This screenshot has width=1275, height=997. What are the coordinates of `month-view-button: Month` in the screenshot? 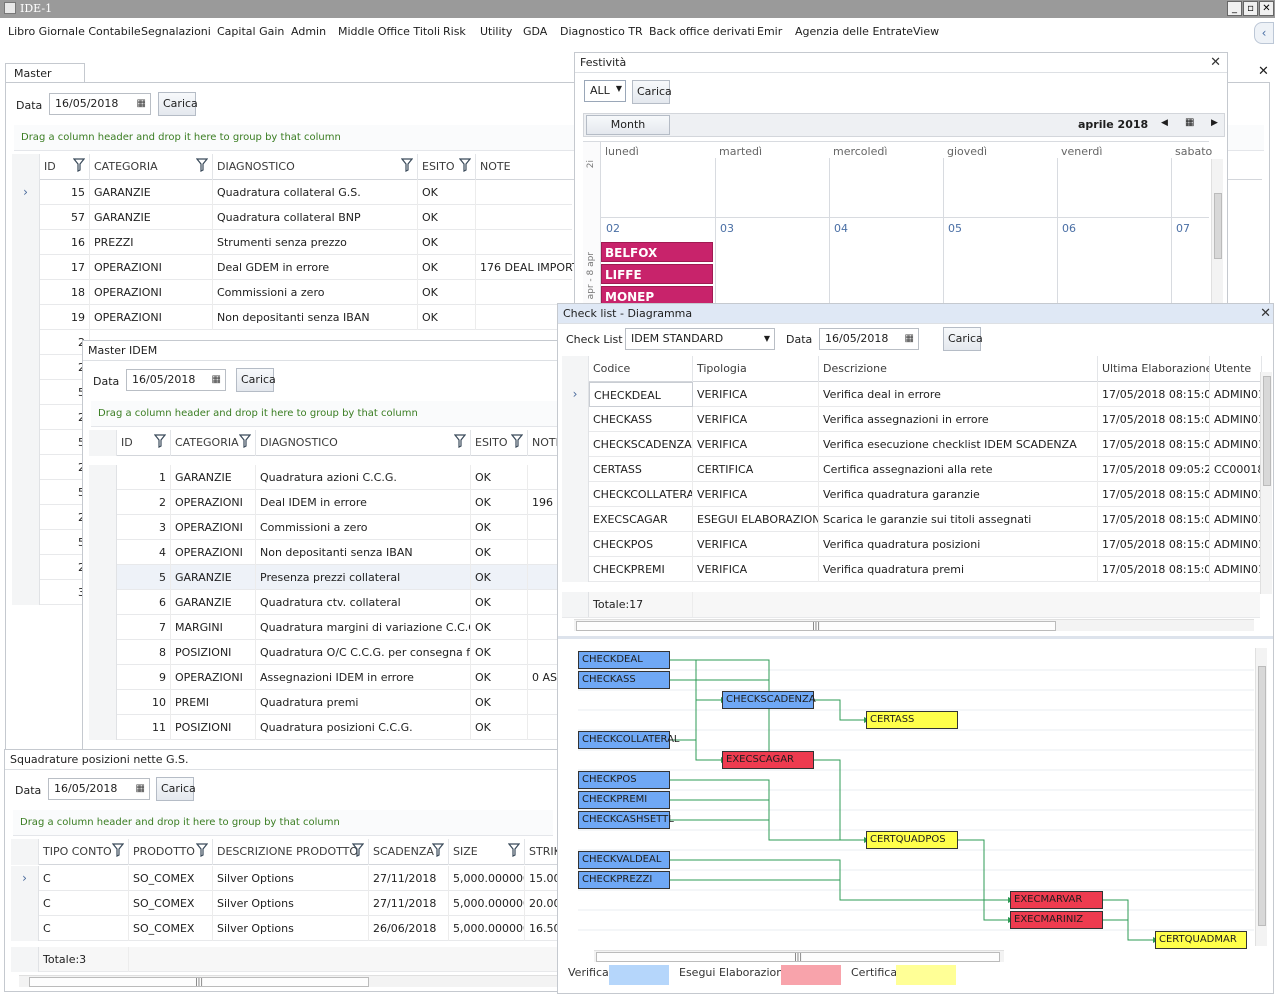 It's located at (628, 125).